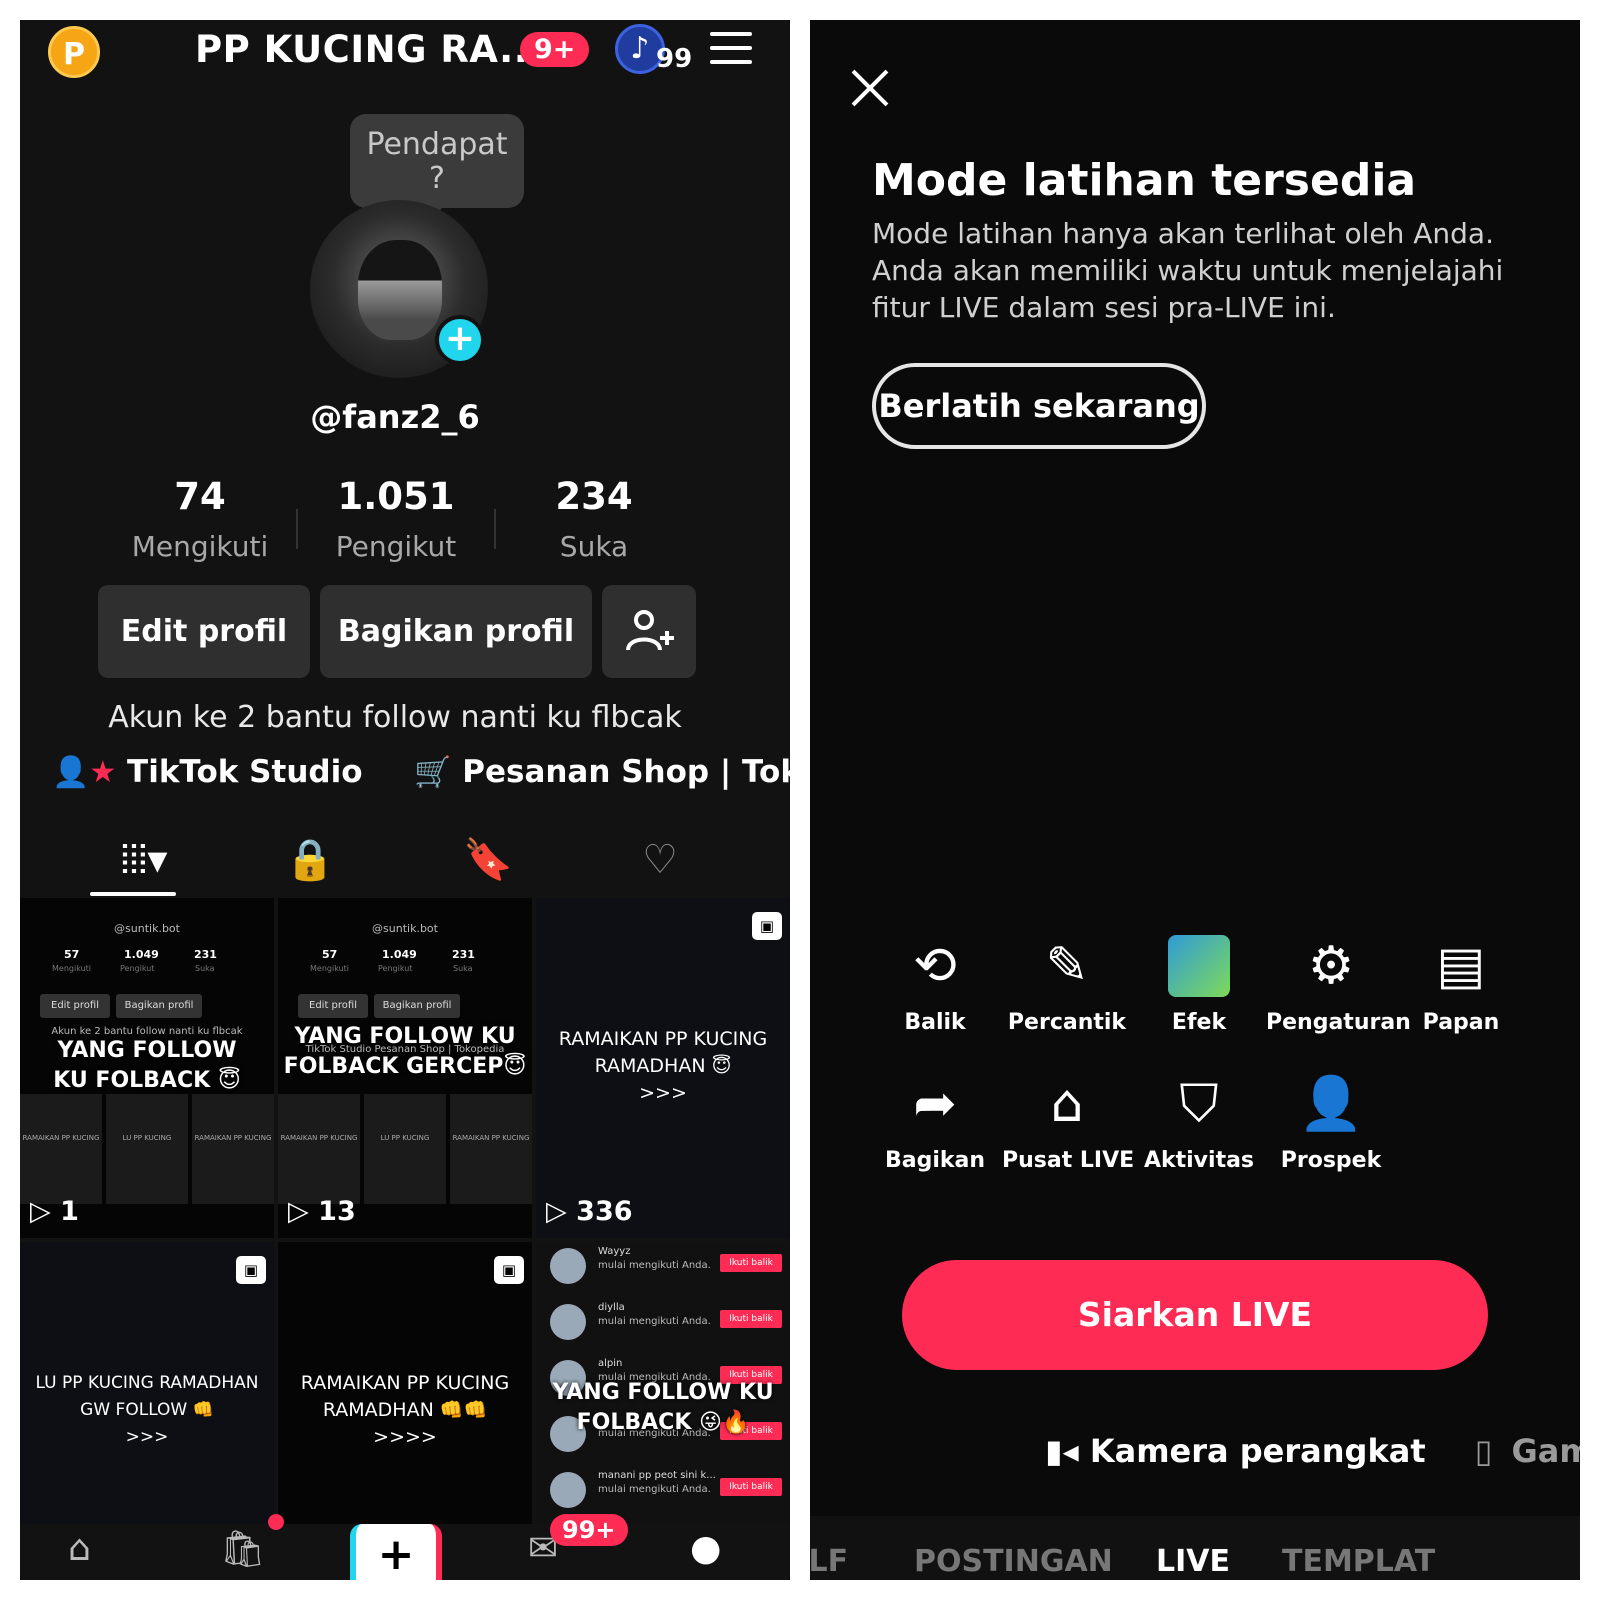 The width and height of the screenshot is (1600, 1600). Describe the element at coordinates (555, 49) in the screenshot. I see `notification-badge: 9+` at that location.